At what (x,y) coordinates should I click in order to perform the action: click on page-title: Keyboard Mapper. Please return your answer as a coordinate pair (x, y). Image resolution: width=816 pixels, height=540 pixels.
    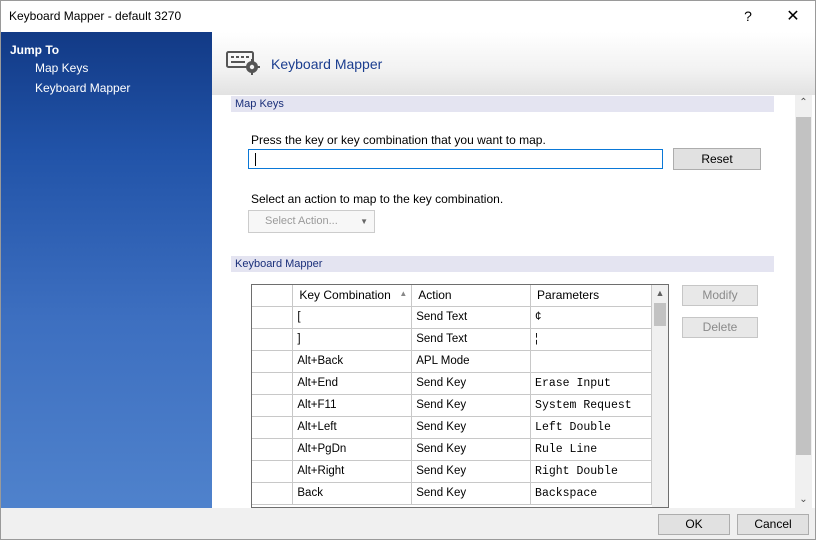
    Looking at the image, I should click on (327, 64).